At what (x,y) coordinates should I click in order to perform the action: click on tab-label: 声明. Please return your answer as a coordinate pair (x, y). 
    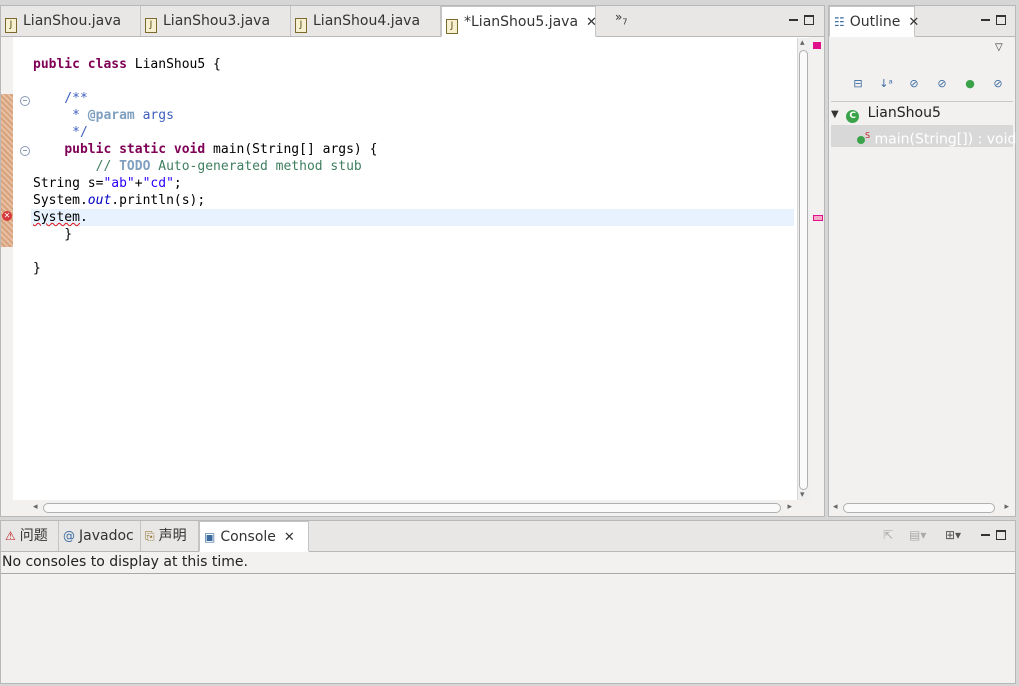
    Looking at the image, I should click on (172, 536).